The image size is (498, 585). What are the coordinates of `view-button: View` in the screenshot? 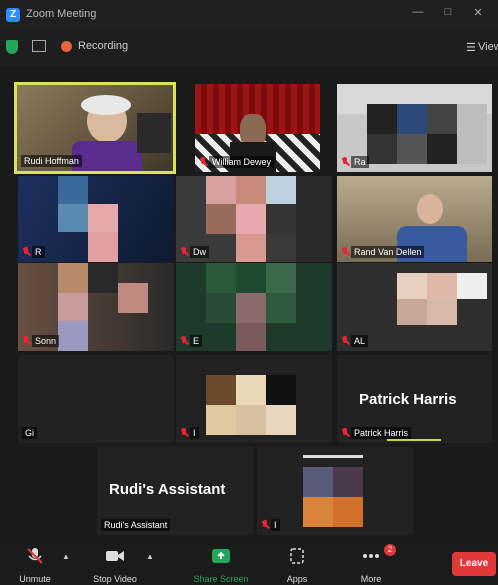 It's located at (488, 47).